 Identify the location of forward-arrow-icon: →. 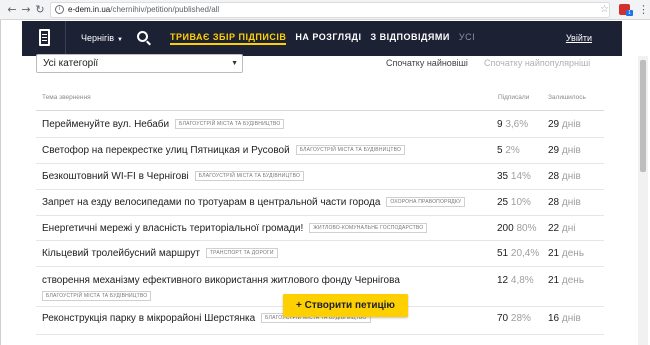
(26, 10).